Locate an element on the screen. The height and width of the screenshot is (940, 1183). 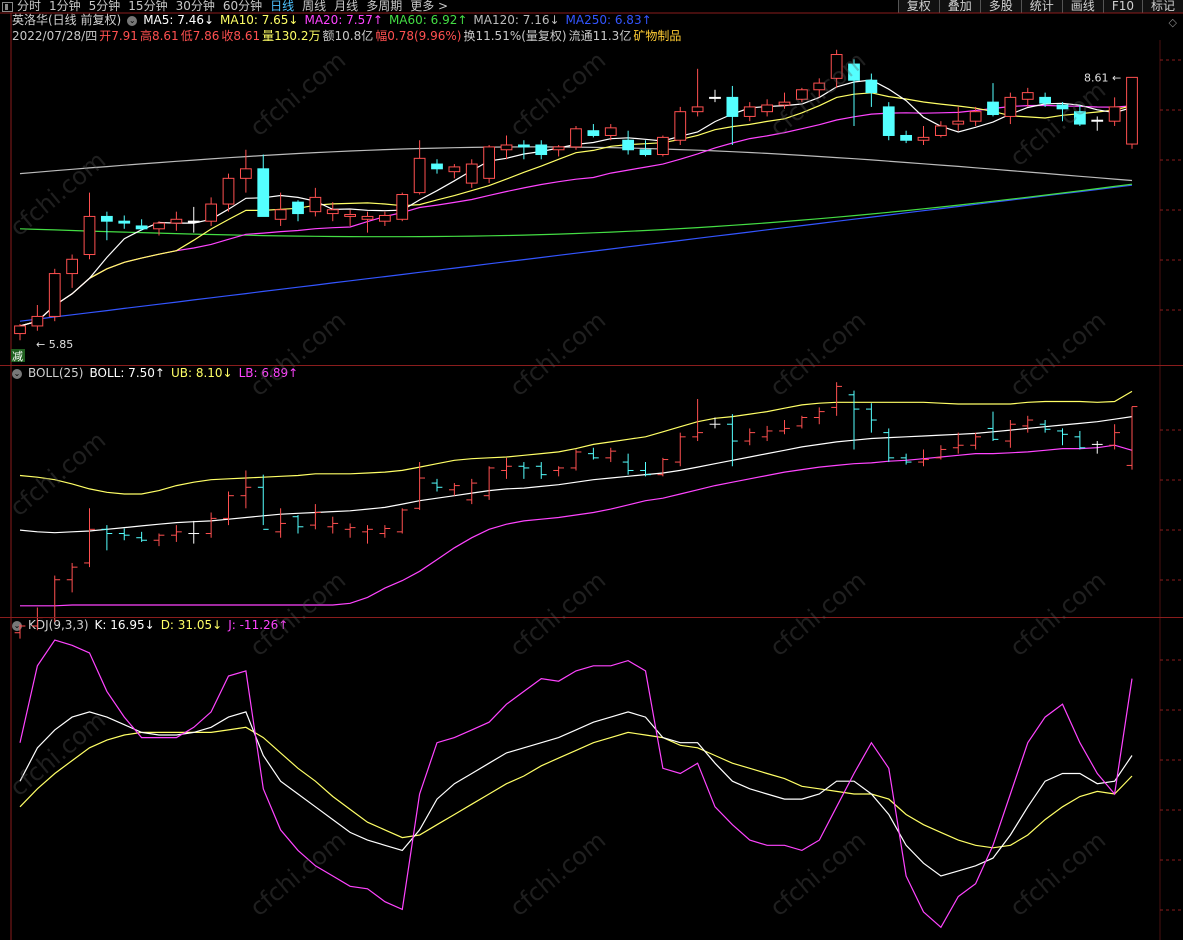
low-price-label: ← 5.85 is located at coordinates (54, 344).